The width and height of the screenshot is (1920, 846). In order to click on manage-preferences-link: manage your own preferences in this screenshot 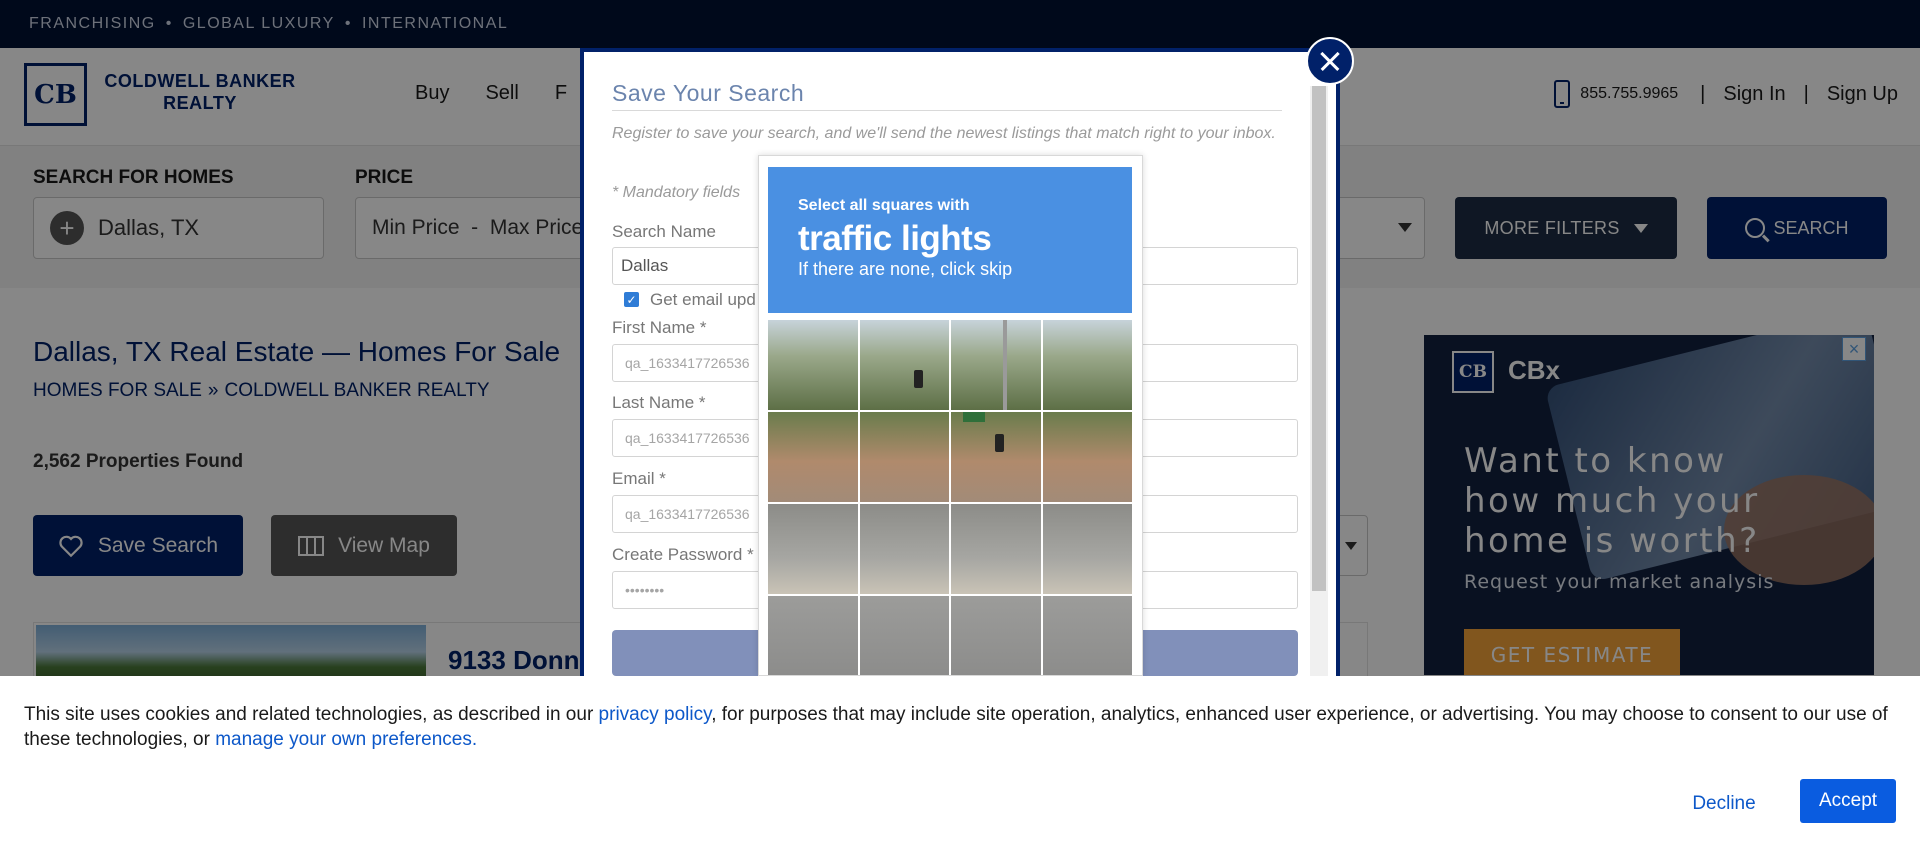, I will do `click(343, 739)`.